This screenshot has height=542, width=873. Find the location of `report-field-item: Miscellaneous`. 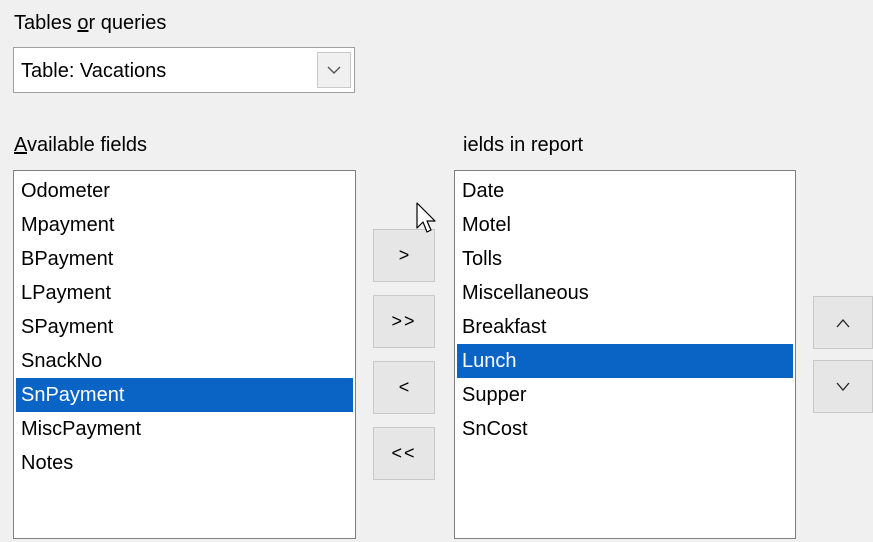

report-field-item: Miscellaneous is located at coordinates (625, 293).